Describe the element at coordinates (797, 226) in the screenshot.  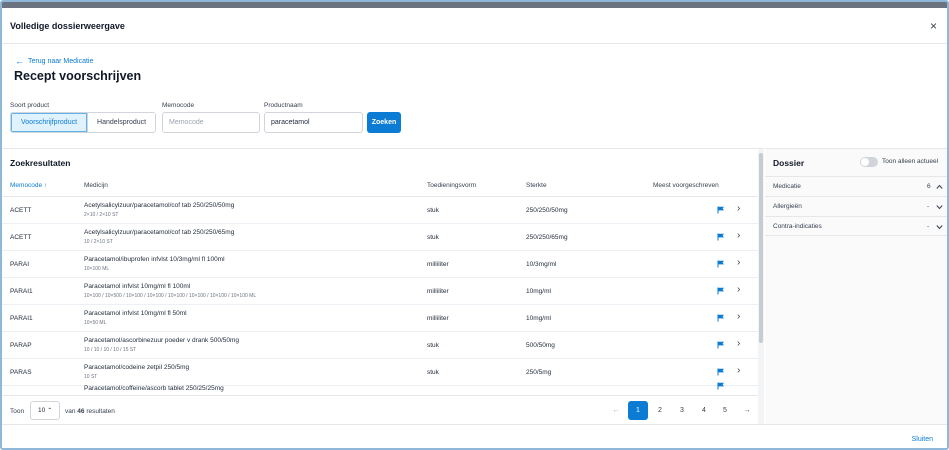
I see `section-label: Contra-indicaties` at that location.